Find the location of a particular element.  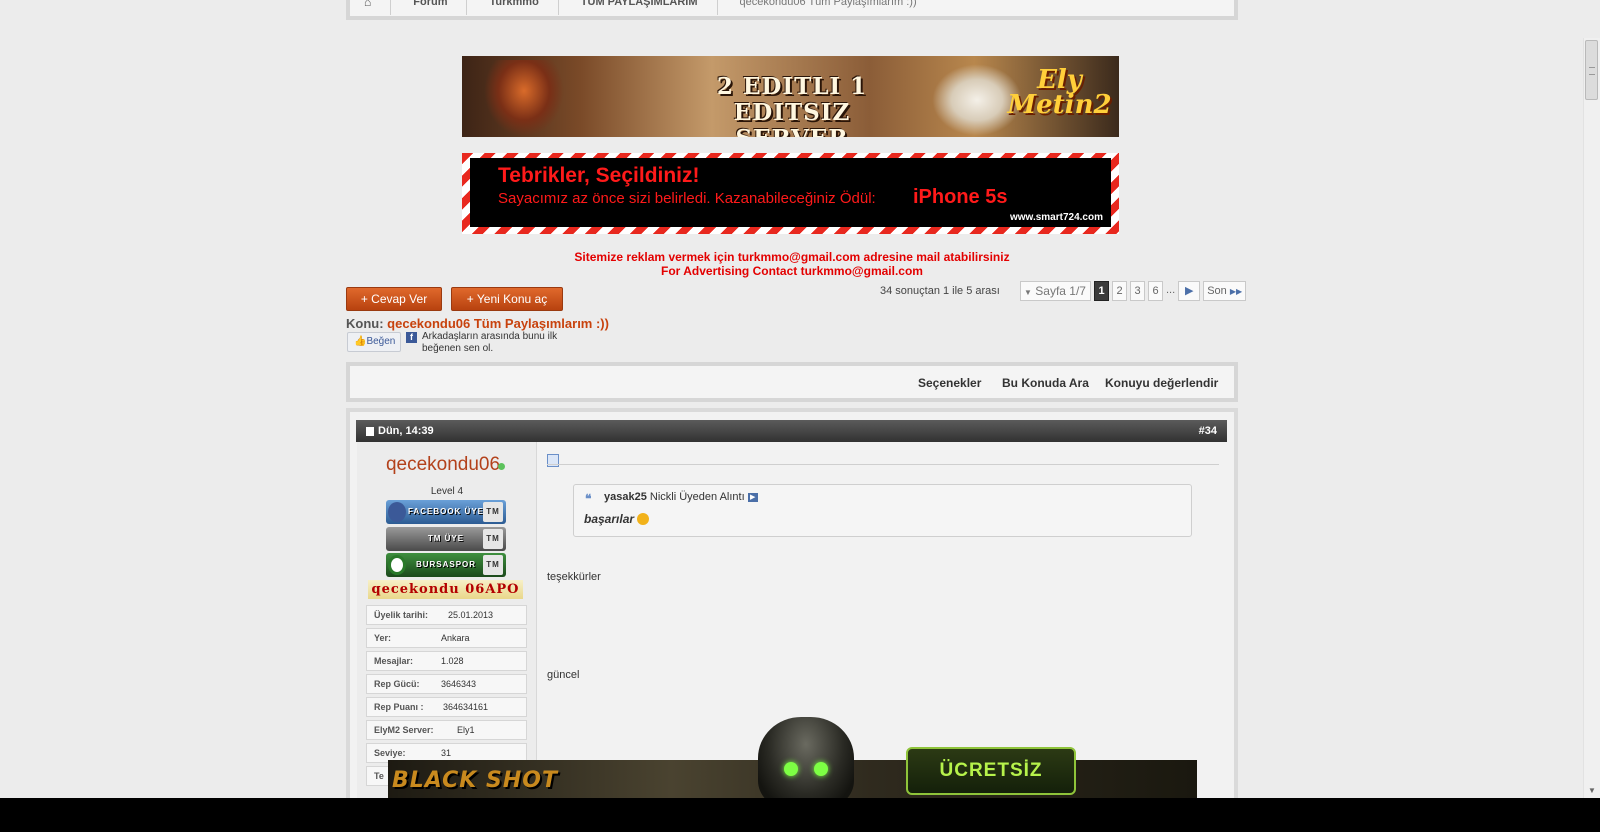

page-jump-label: Sayfa 1/7 is located at coordinates (1060, 291).